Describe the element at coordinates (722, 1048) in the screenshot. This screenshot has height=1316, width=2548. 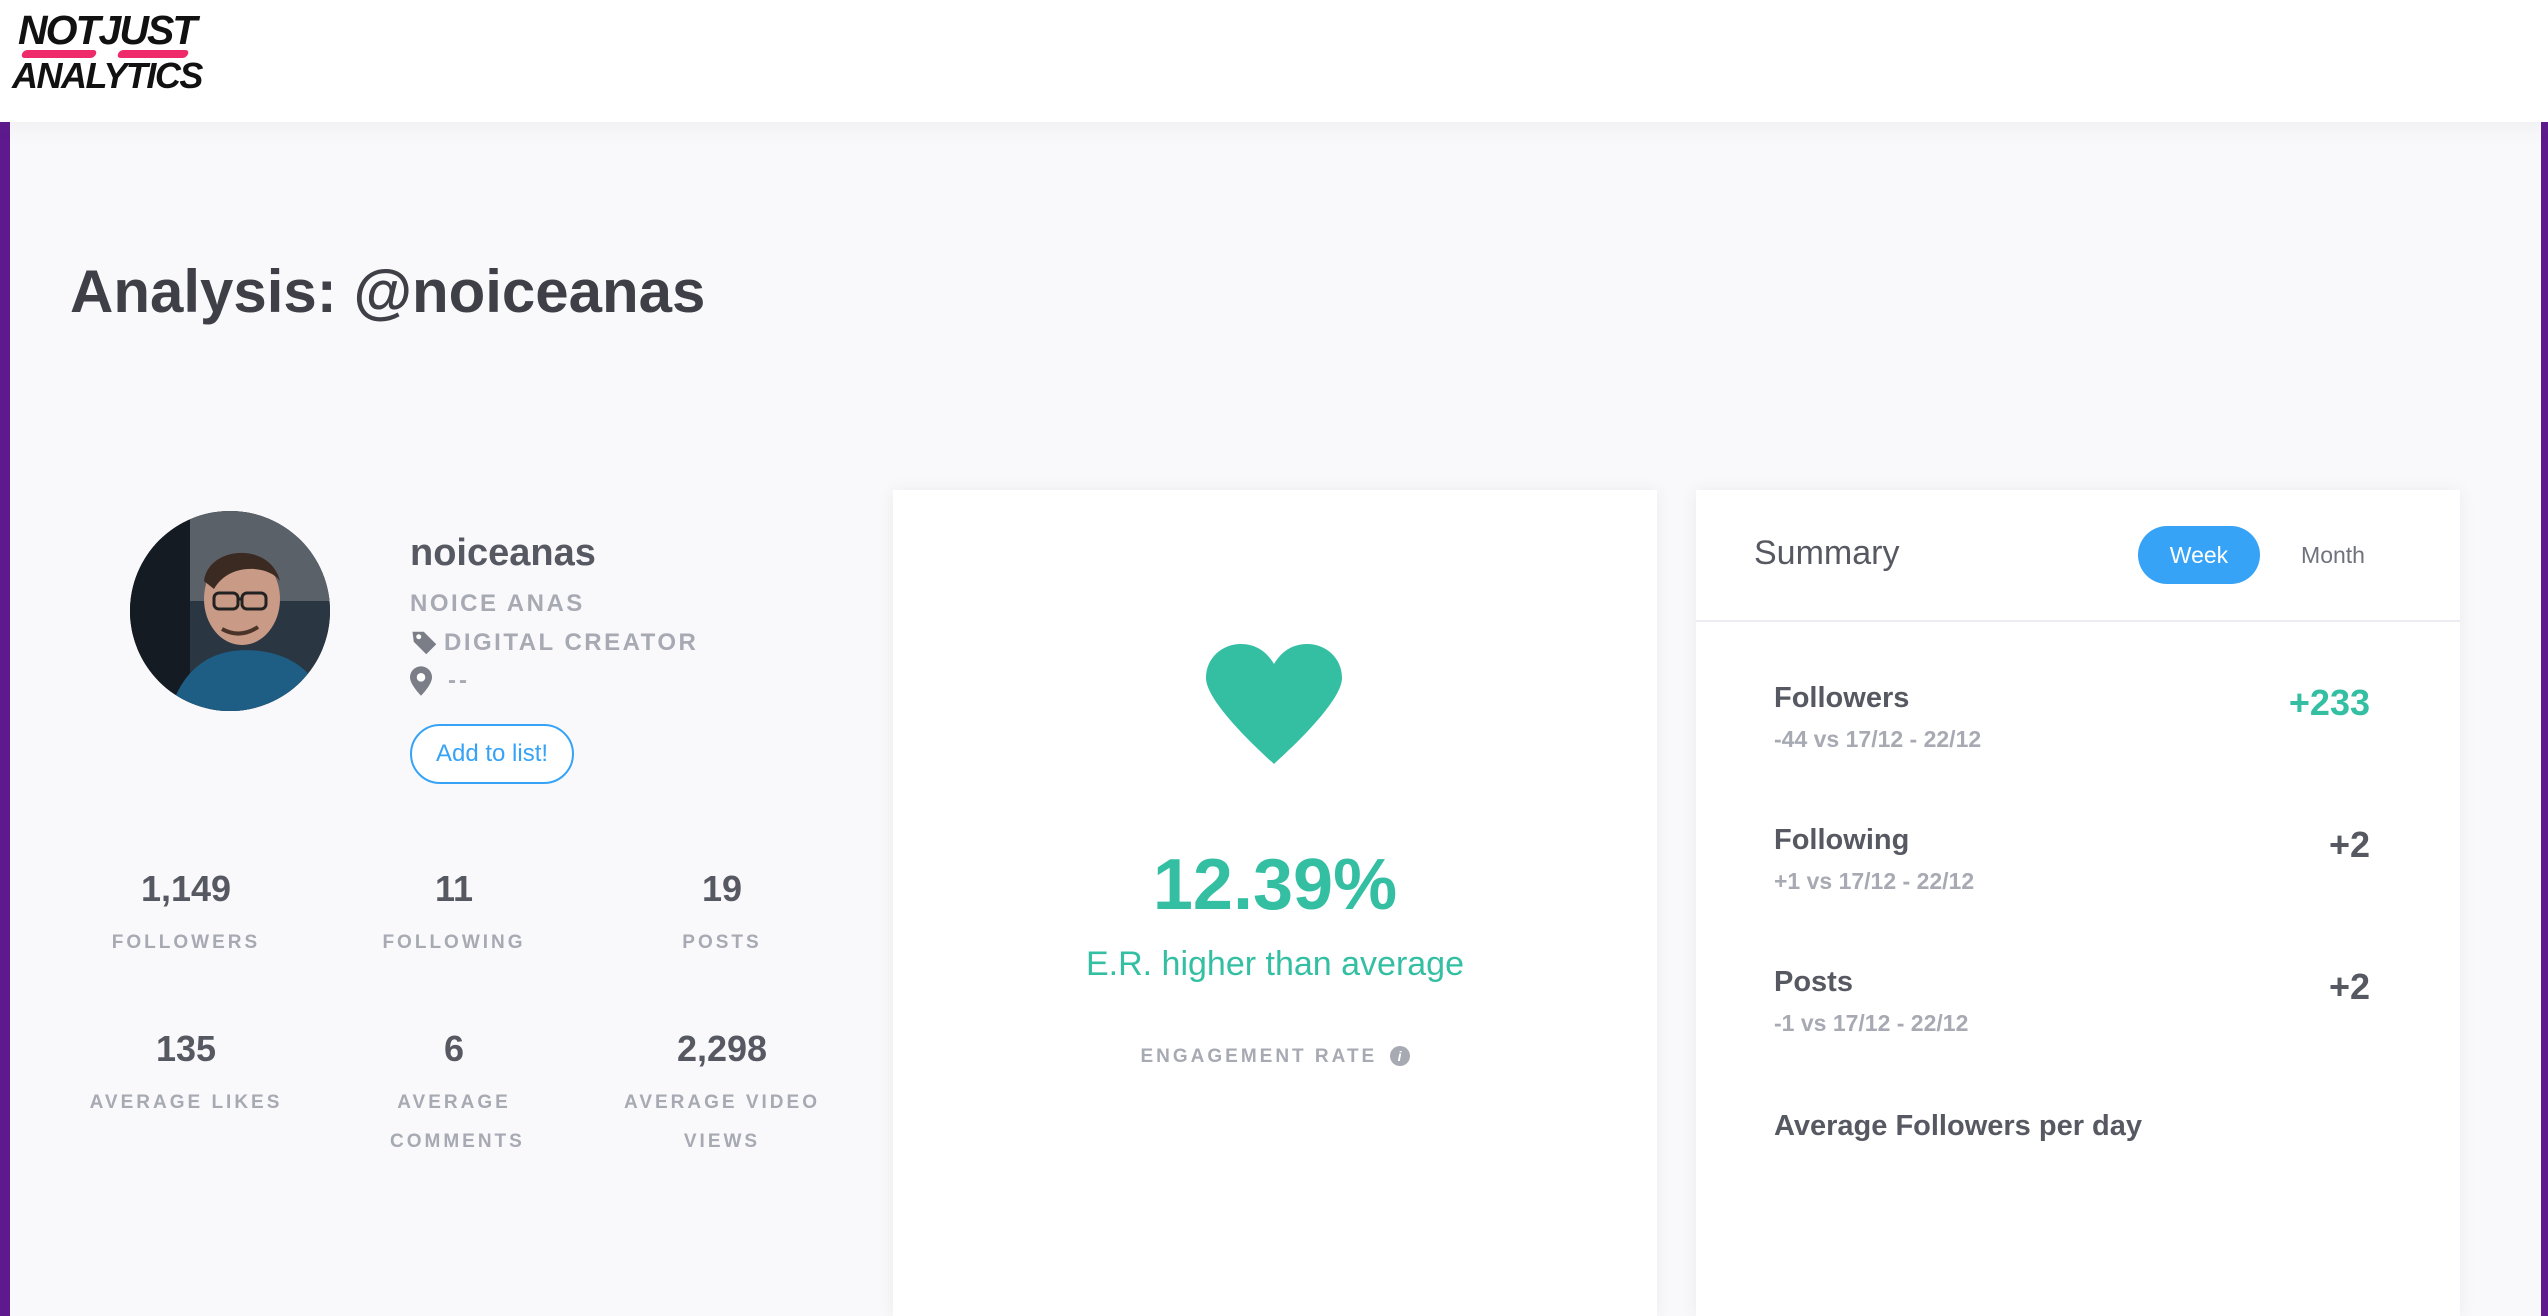
I see `stat-value: 2,298` at that location.